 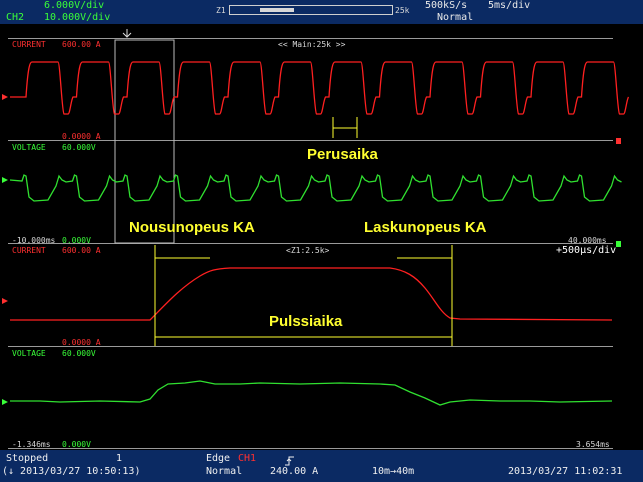 What do you see at coordinates (306, 321) in the screenshot?
I see `annotation-pulssiaika: Pulssiaika` at bounding box center [306, 321].